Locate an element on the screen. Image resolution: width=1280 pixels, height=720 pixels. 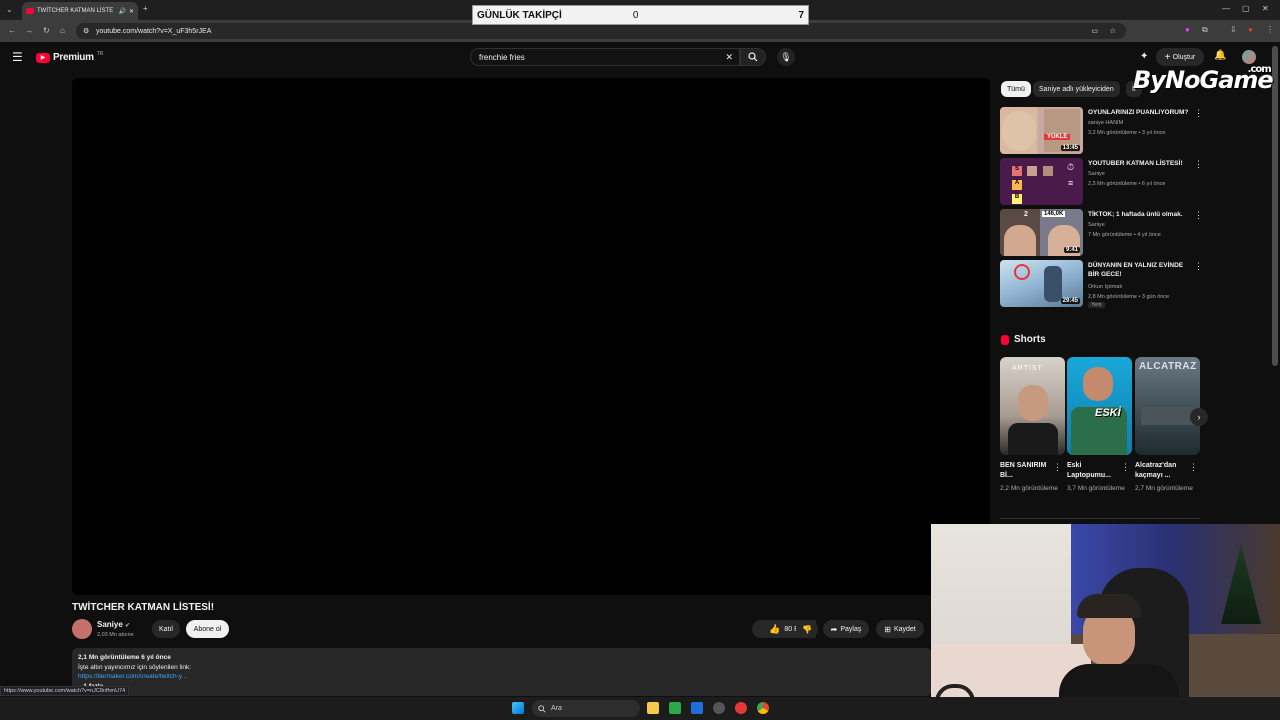
share-label: Paylaş is located at coordinates (851, 629).